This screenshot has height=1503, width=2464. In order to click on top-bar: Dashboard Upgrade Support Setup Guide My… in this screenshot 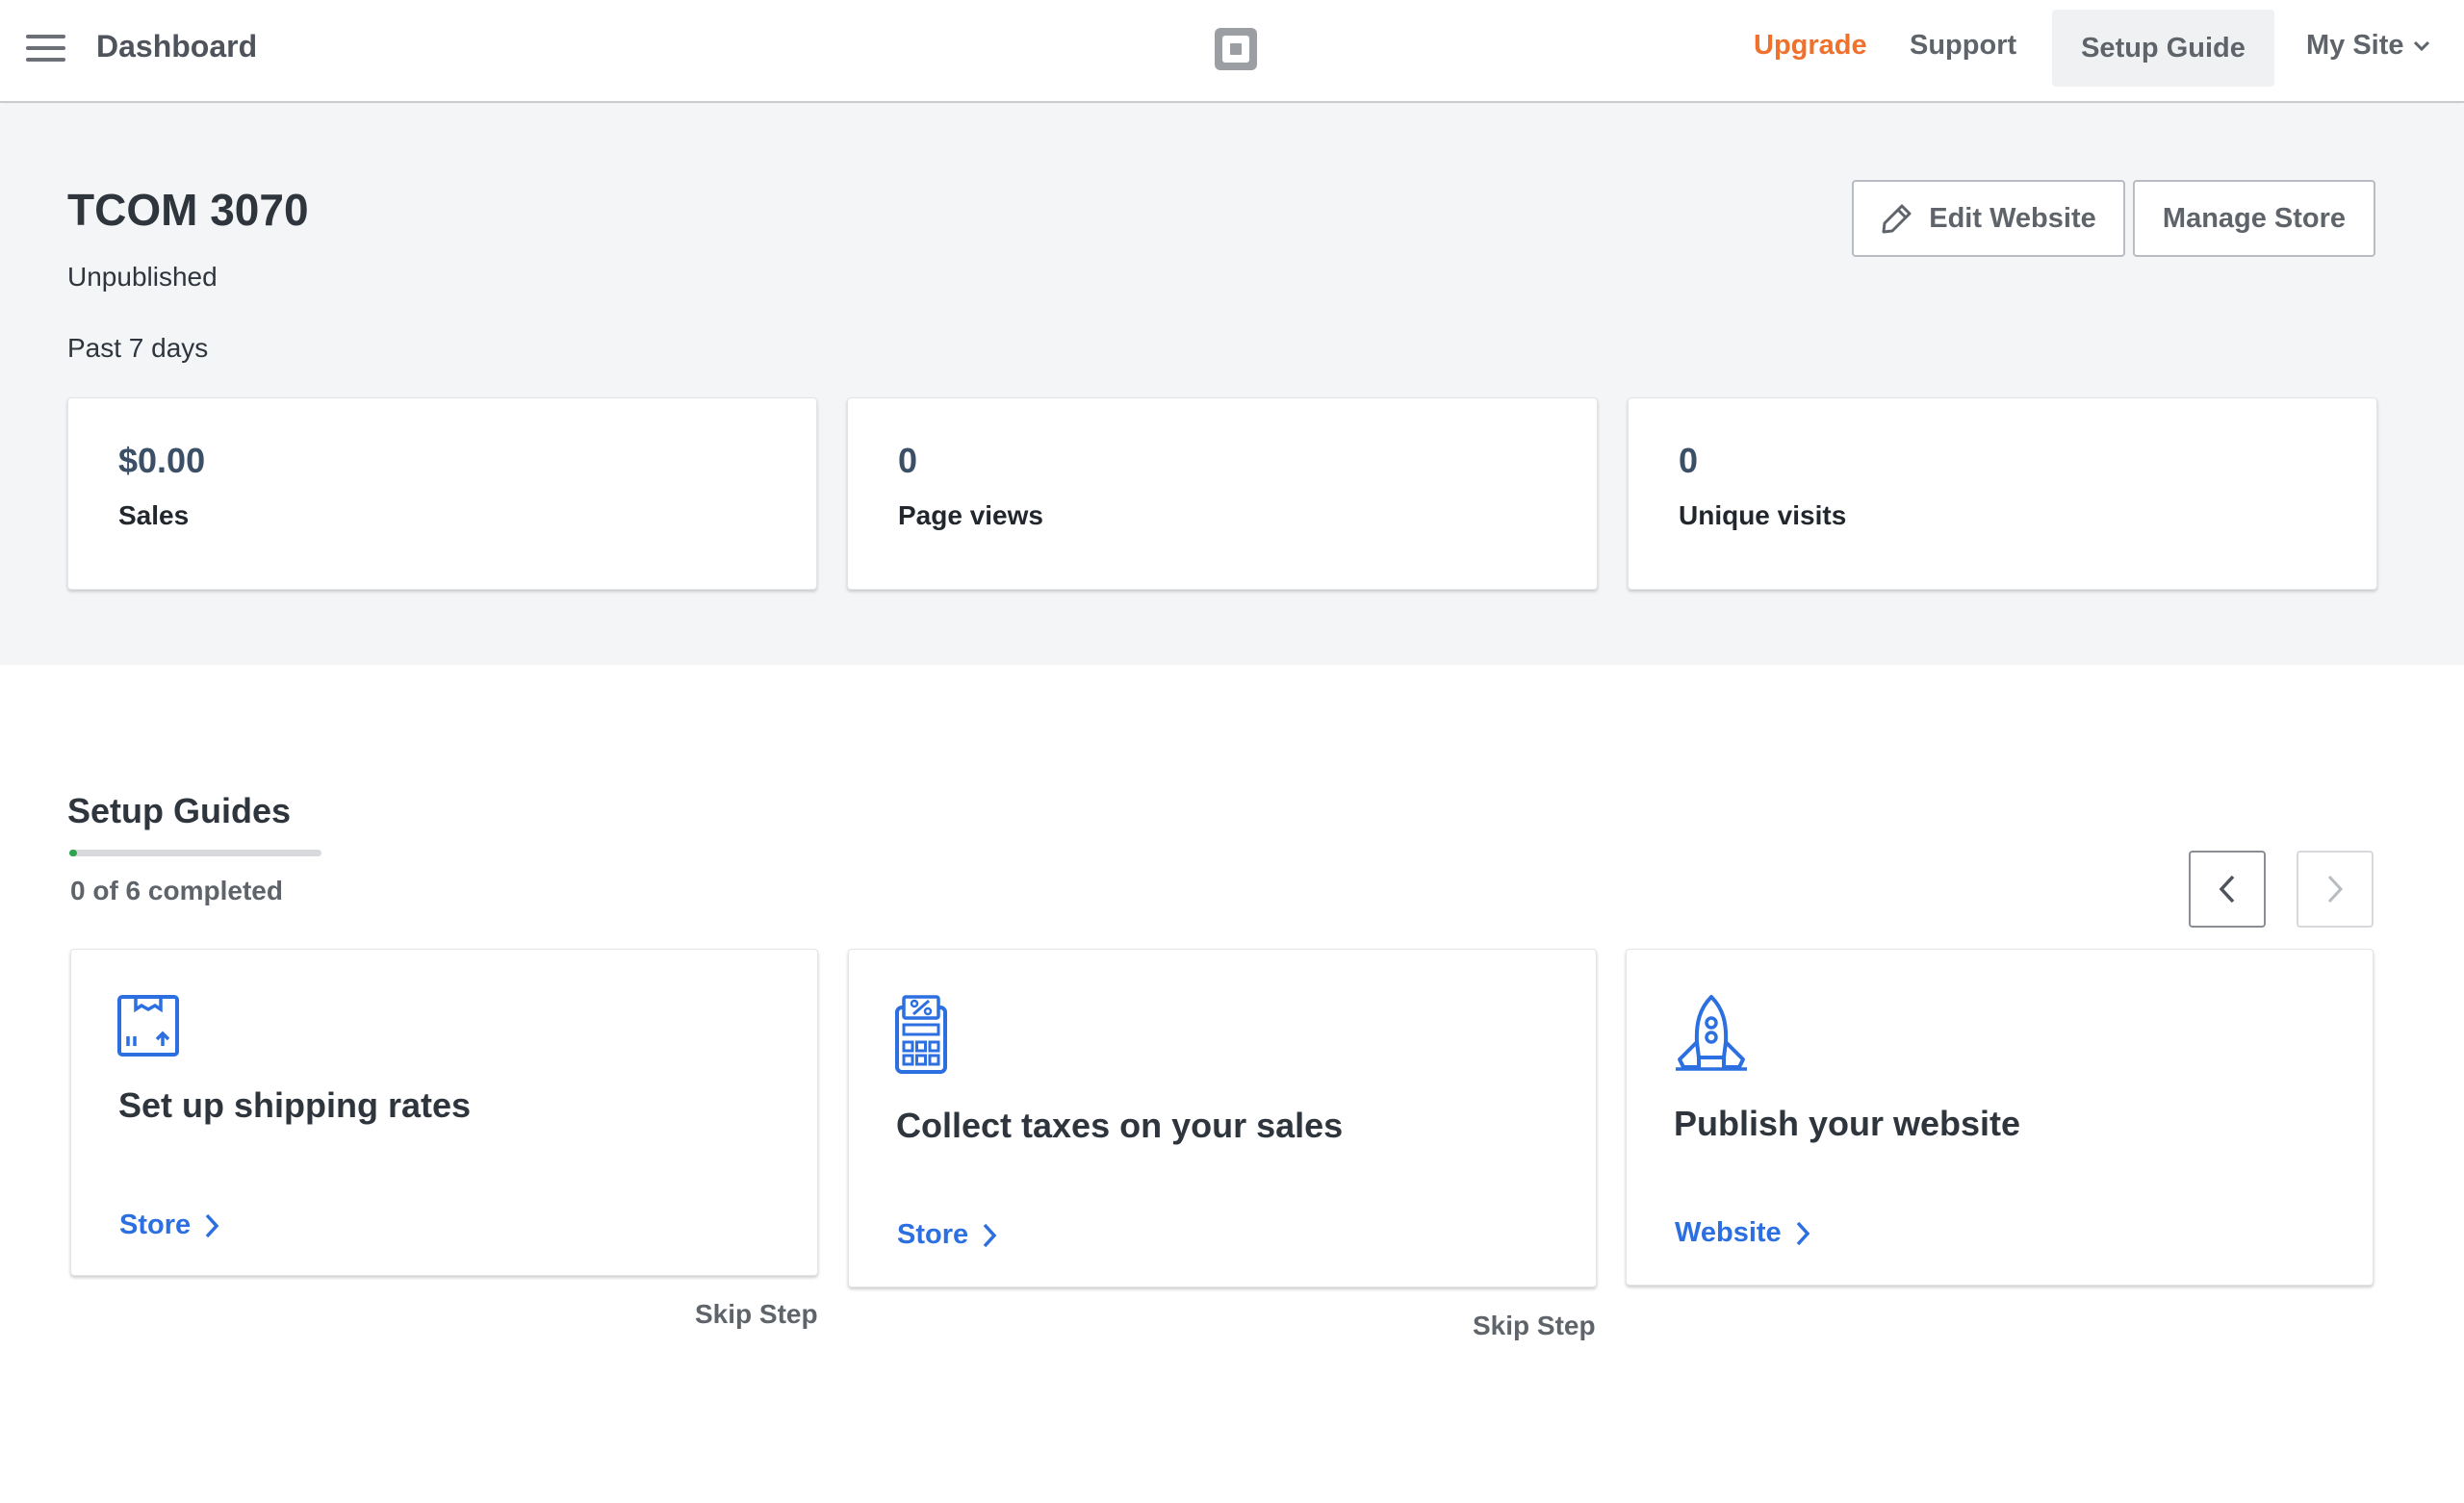, I will do `click(1232, 51)`.